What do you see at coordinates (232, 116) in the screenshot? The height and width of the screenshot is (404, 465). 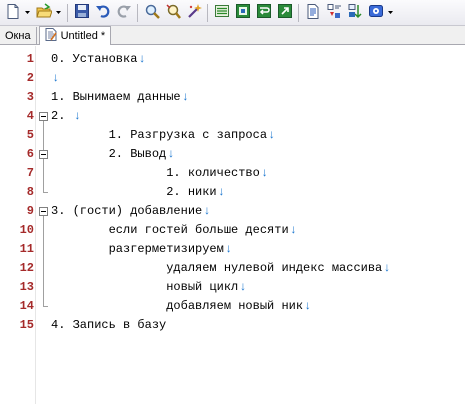 I see `code-line: 4 2. ↓` at bounding box center [232, 116].